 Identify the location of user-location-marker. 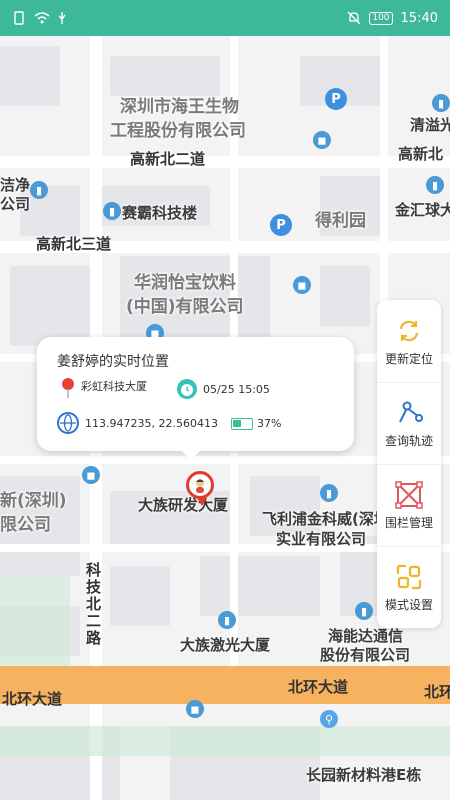
(200, 488).